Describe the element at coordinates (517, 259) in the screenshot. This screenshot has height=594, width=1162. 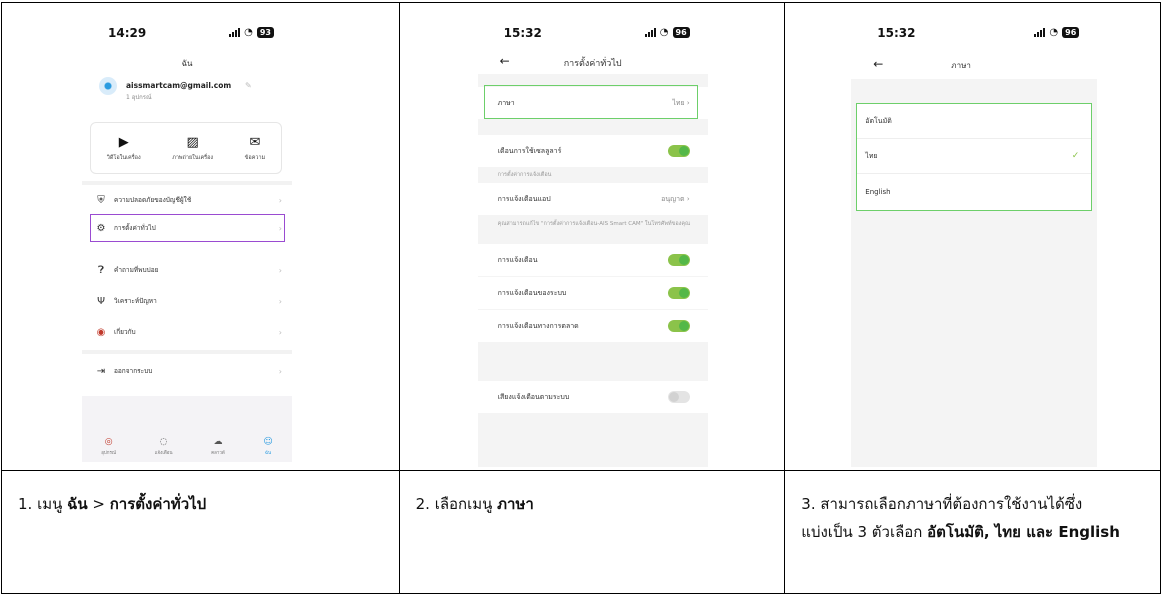
I see `row-label: การแจ้งเตือน` at that location.